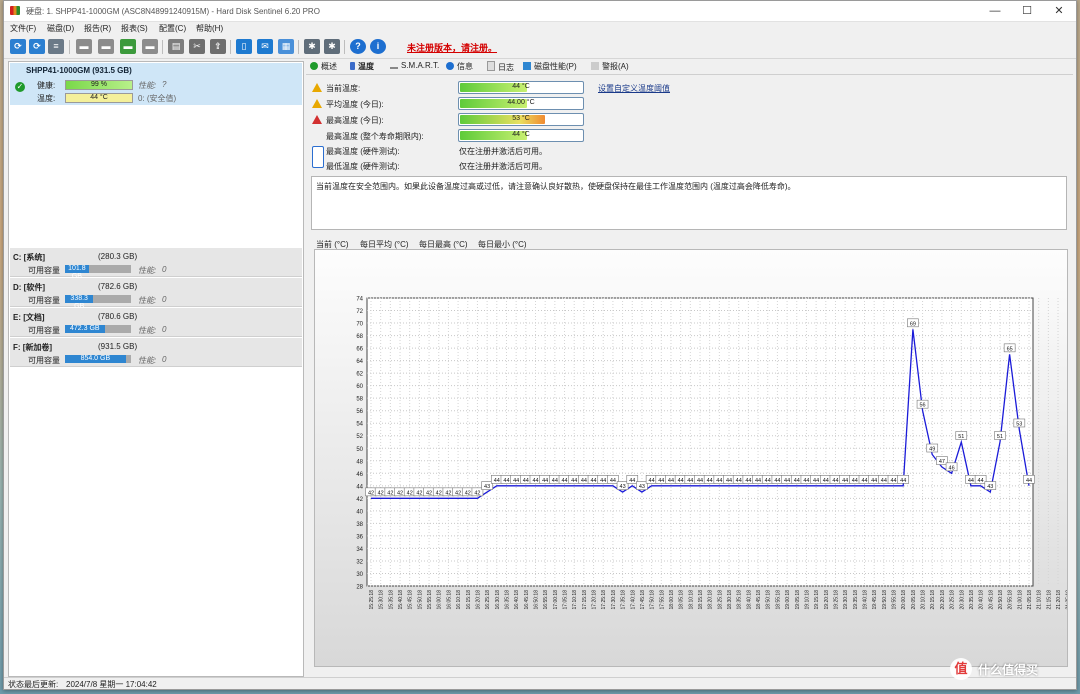 The image size is (1080, 694). I want to click on data-label: 49, so click(932, 450).